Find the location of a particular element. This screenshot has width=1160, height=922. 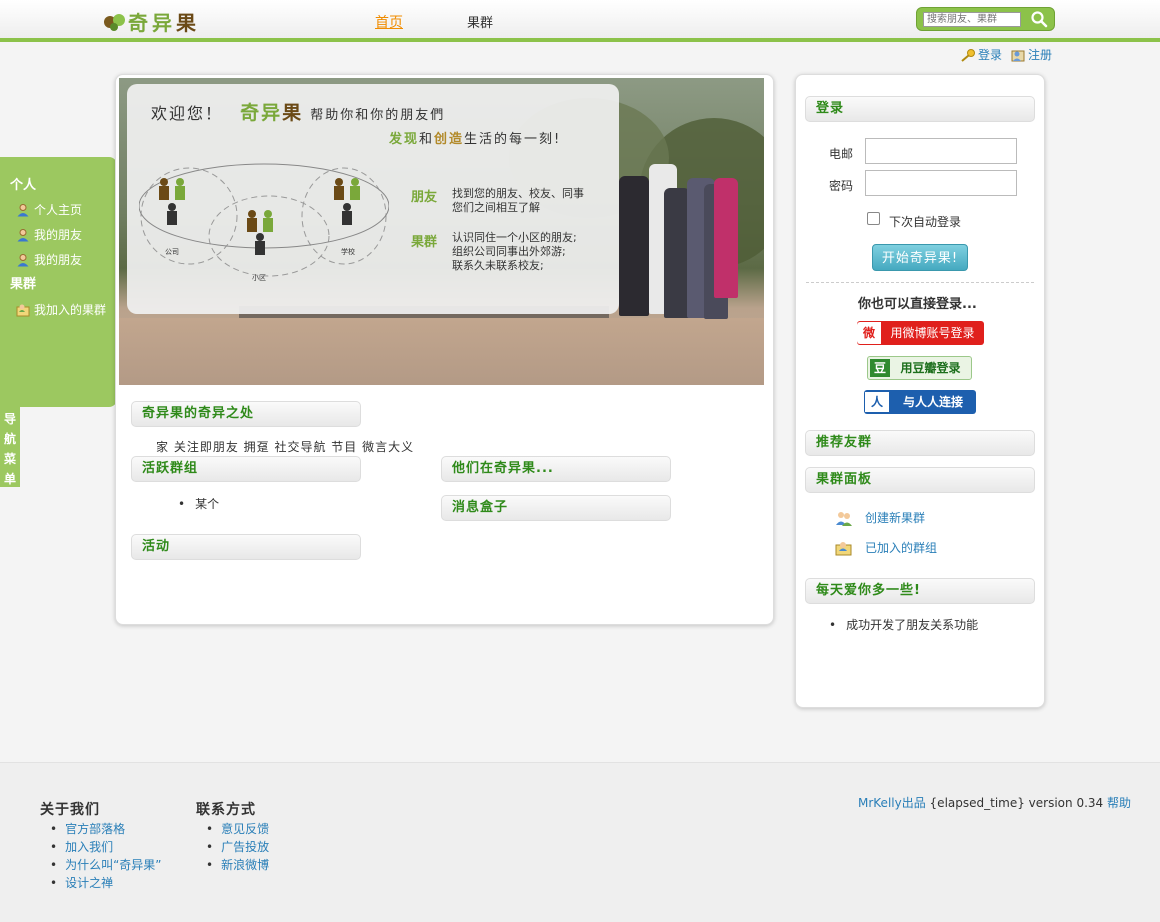

logo-text: 奇异果 is located at coordinates (164, 23).